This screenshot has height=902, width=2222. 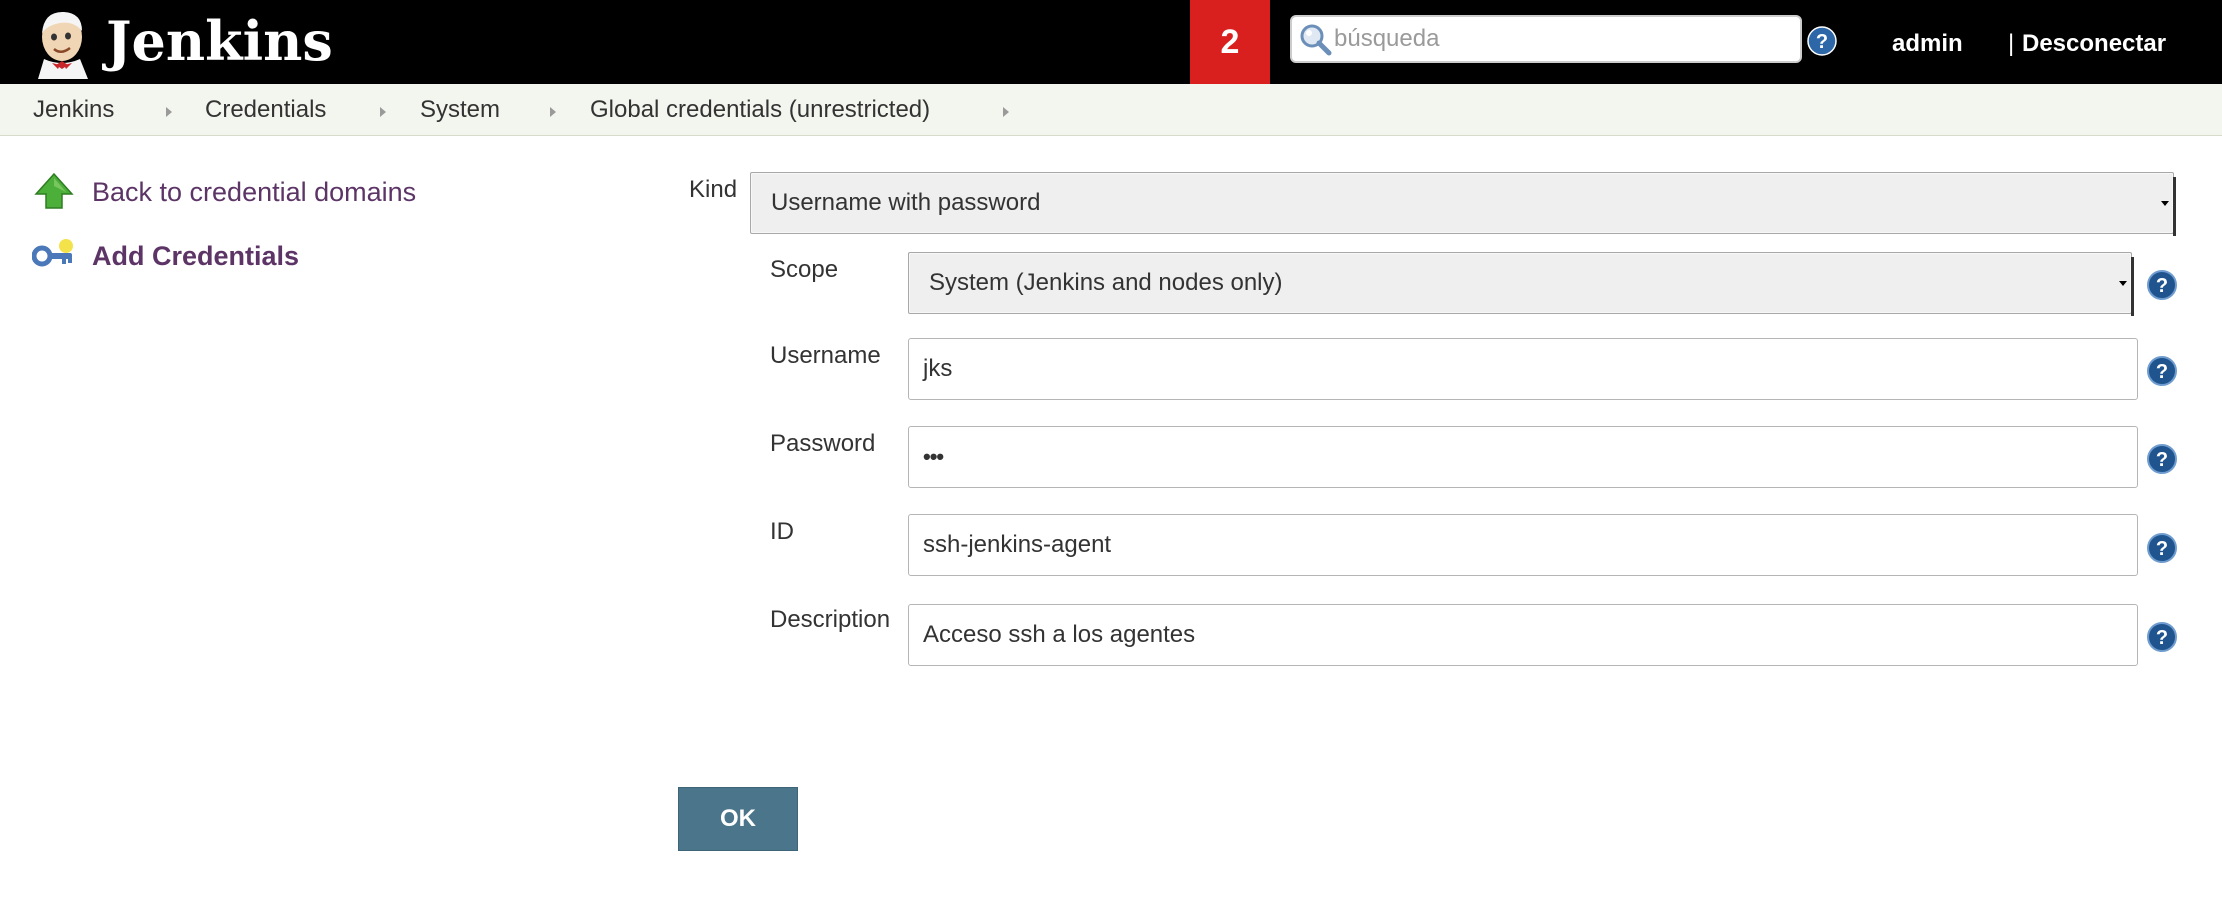 I want to click on up-arrow-icon, so click(x=54, y=190).